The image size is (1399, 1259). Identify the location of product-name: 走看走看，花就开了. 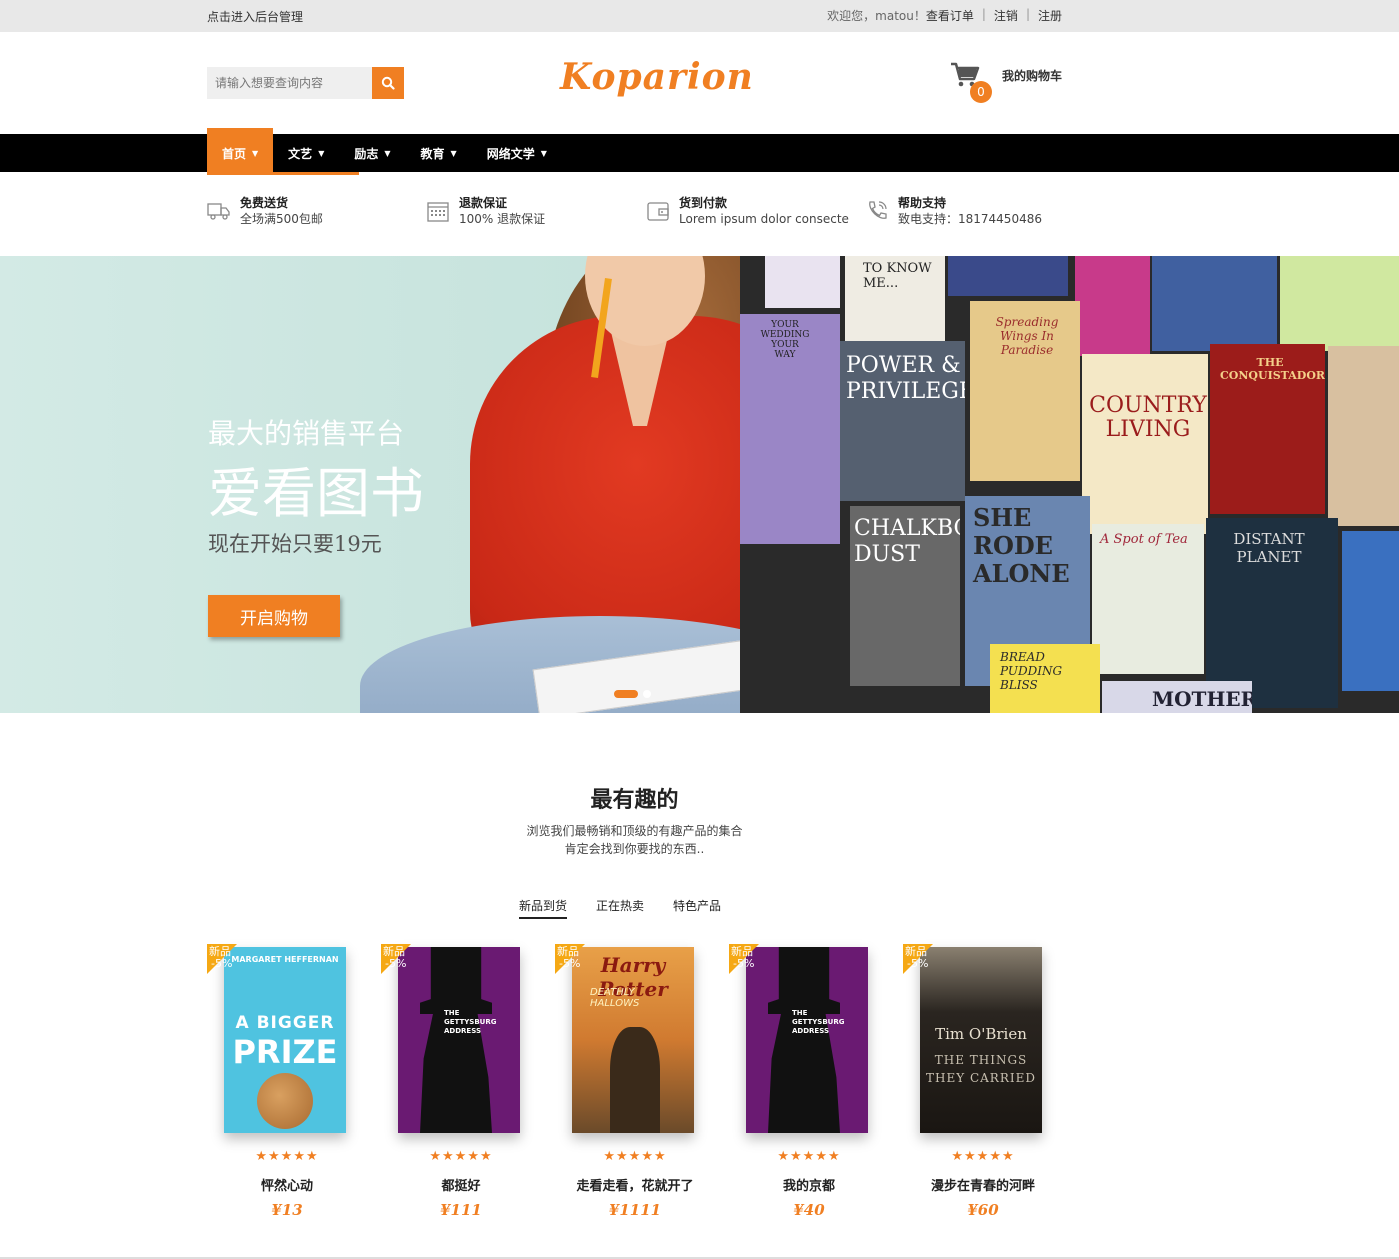
(635, 1184).